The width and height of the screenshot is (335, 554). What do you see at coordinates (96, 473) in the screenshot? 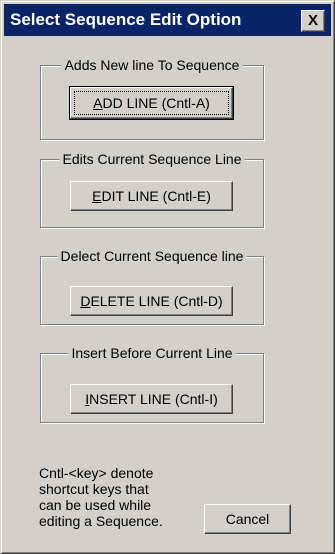
I see `help-line: Cntl-<key> denote` at bounding box center [96, 473].